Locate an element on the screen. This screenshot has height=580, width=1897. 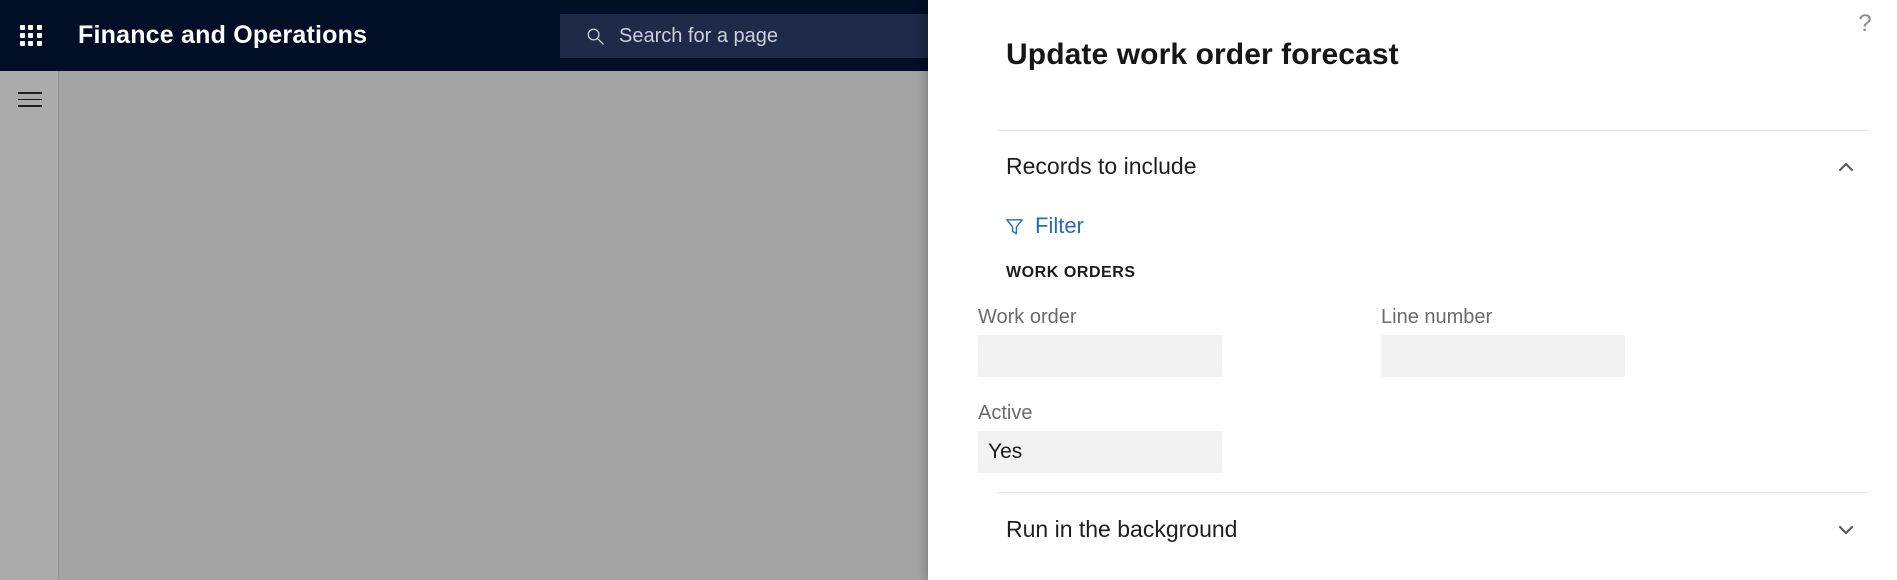
search-box: Search for a page is located at coordinates (770, 36).